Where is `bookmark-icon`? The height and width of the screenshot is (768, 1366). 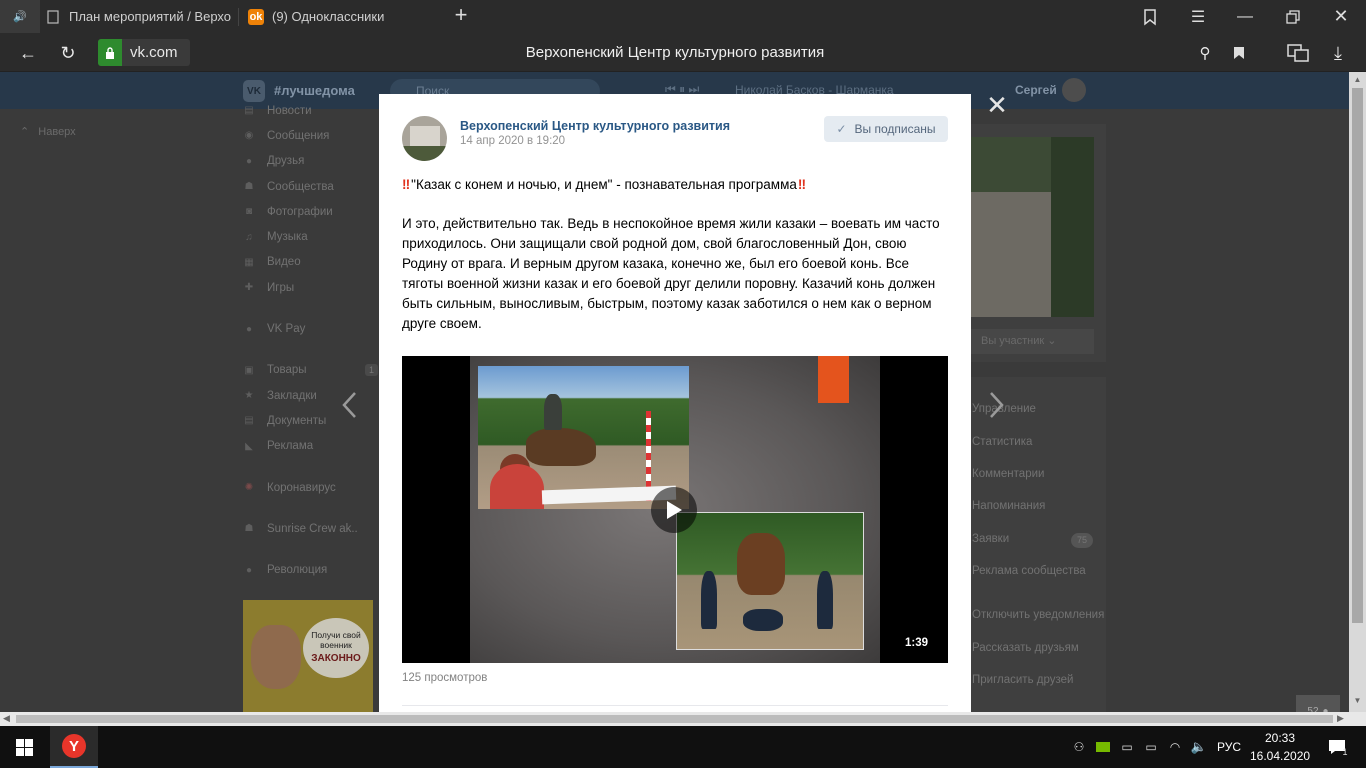
bookmark-icon is located at coordinates (1239, 53).